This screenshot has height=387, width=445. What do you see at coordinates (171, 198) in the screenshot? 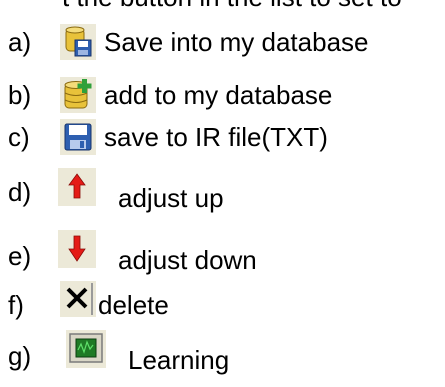
I see `item-label: adjust up` at bounding box center [171, 198].